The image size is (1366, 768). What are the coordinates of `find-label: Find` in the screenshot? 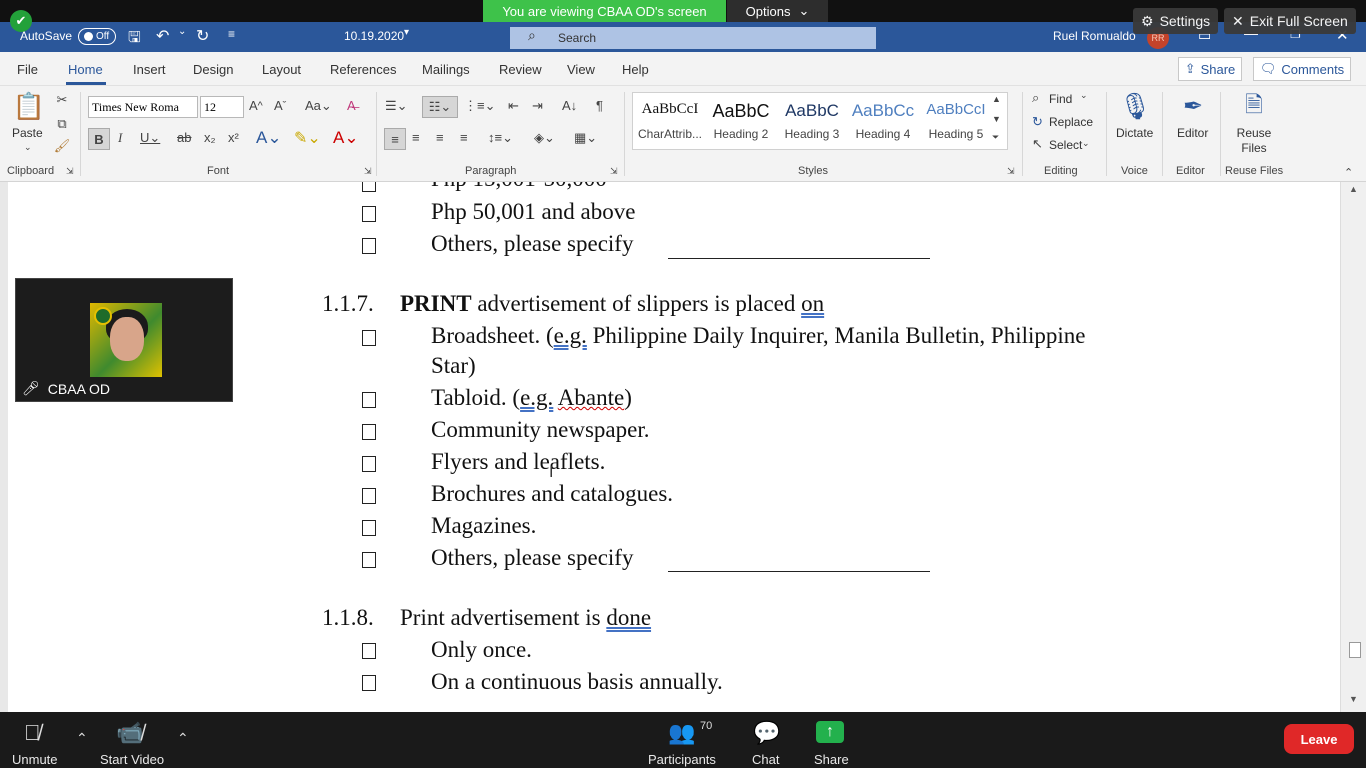 It's located at (1060, 99).